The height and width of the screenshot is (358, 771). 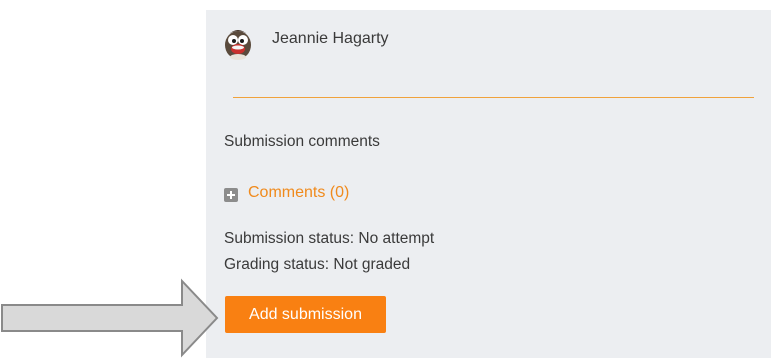 I want to click on add-submission-button: Add submission, so click(x=305, y=314).